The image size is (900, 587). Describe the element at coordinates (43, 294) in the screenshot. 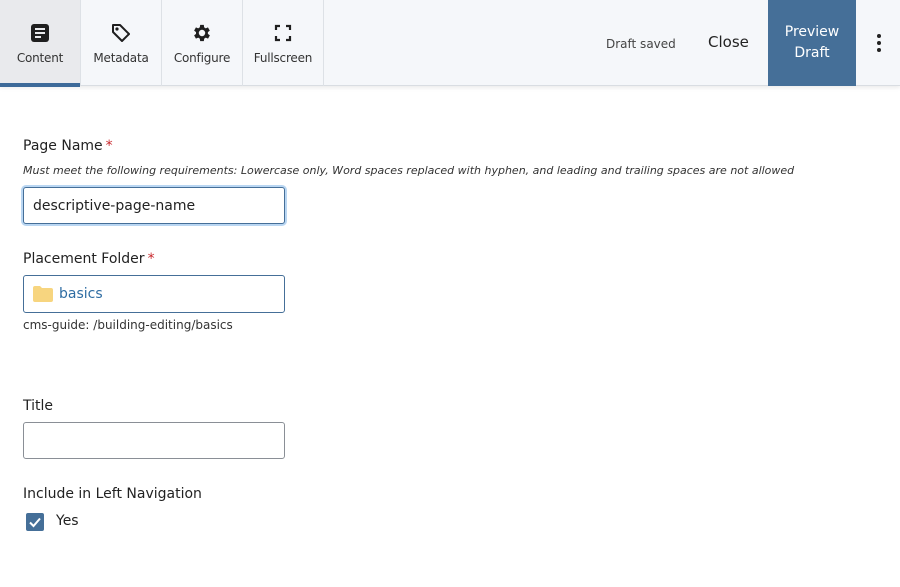

I see `folder-icon` at that location.